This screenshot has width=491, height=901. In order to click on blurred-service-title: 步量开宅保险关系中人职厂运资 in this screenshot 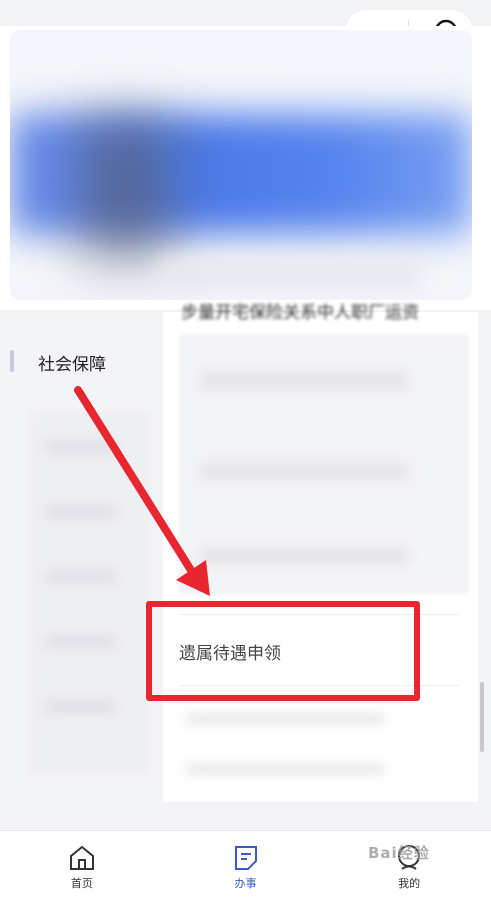, I will do `click(300, 313)`.